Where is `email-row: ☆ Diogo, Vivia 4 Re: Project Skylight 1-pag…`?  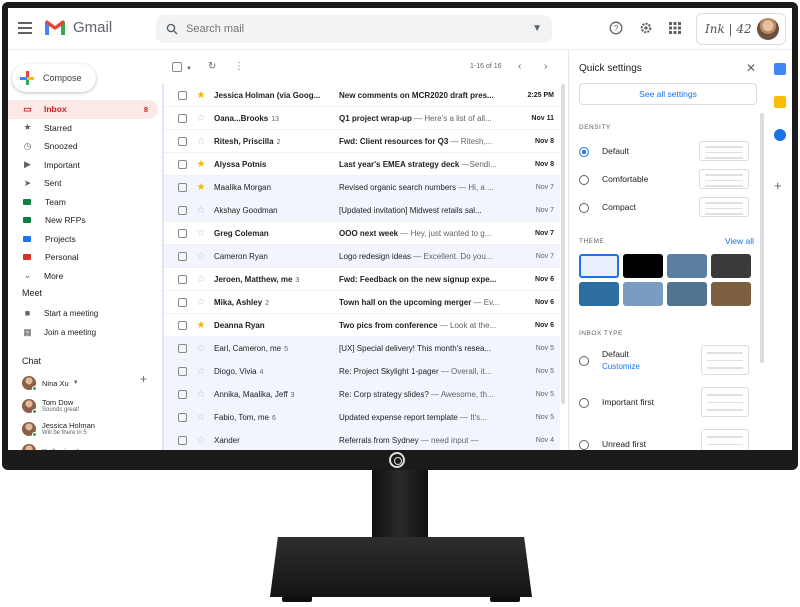
email-row: ☆ Diogo, Vivia 4 Re: Project Skylight 1-pag… is located at coordinates (362, 371).